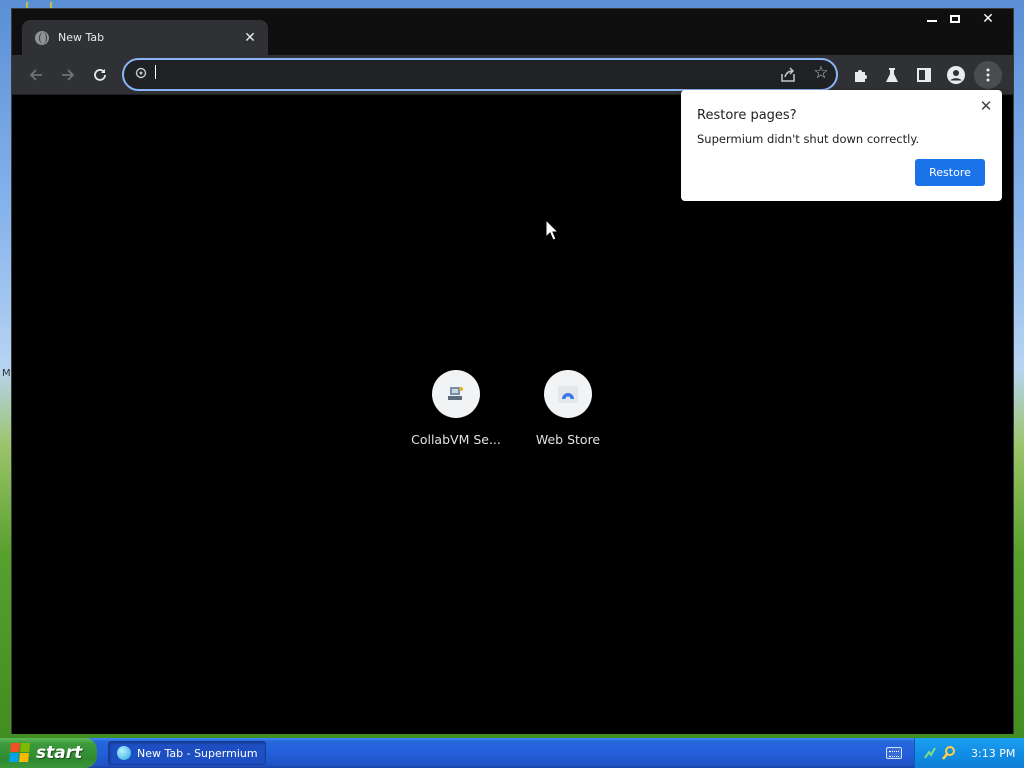 The width and height of the screenshot is (1024, 768). What do you see at coordinates (145, 37) in the screenshot?
I see `tab-new-tab: New Tab ✕` at bounding box center [145, 37].